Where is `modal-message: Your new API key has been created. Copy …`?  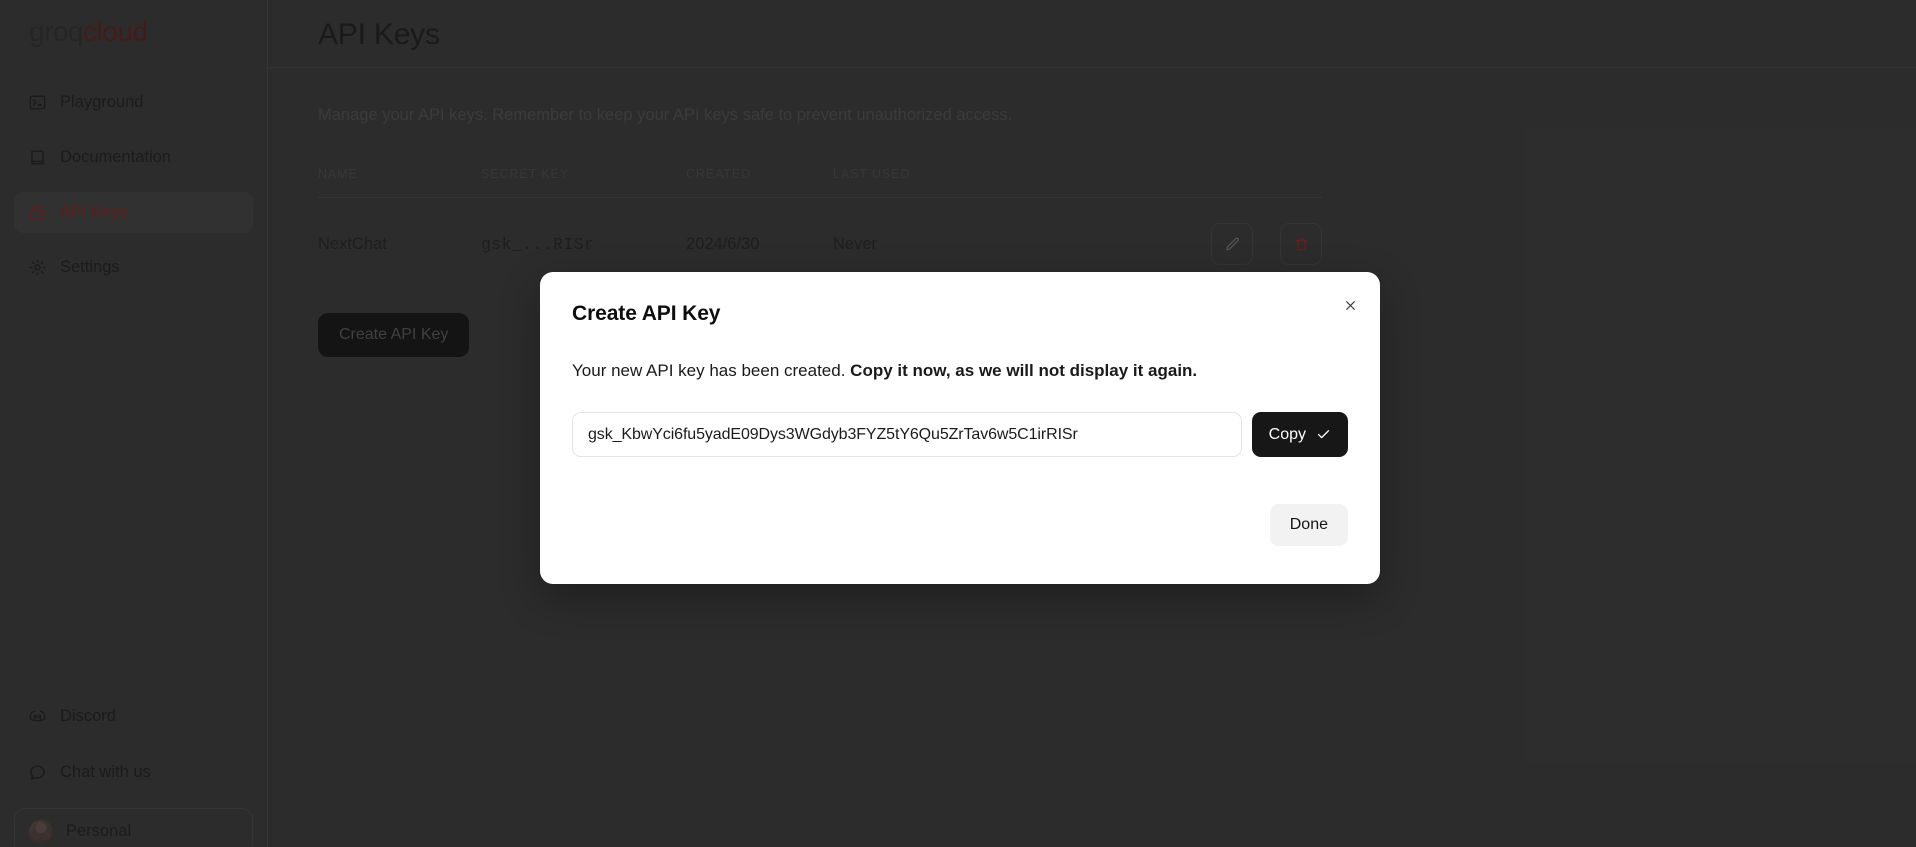 modal-message: Your new API key has been created. Copy … is located at coordinates (960, 371).